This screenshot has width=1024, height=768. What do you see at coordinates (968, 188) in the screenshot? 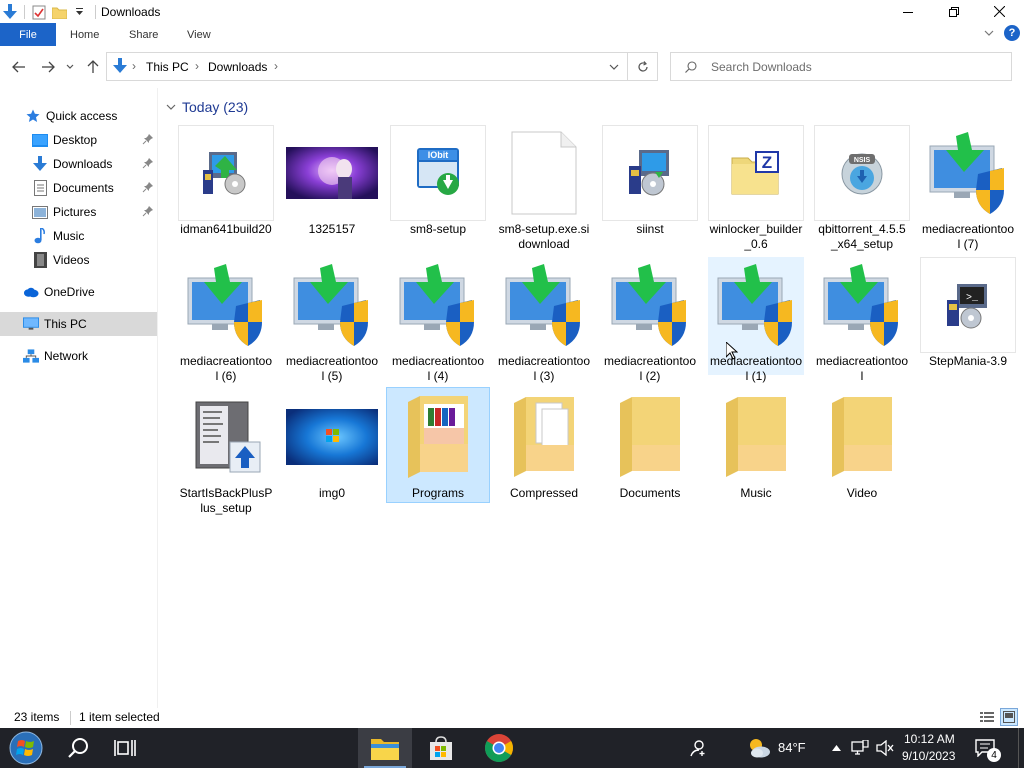
I see `file-tile: mediacreationtool (7)` at bounding box center [968, 188].